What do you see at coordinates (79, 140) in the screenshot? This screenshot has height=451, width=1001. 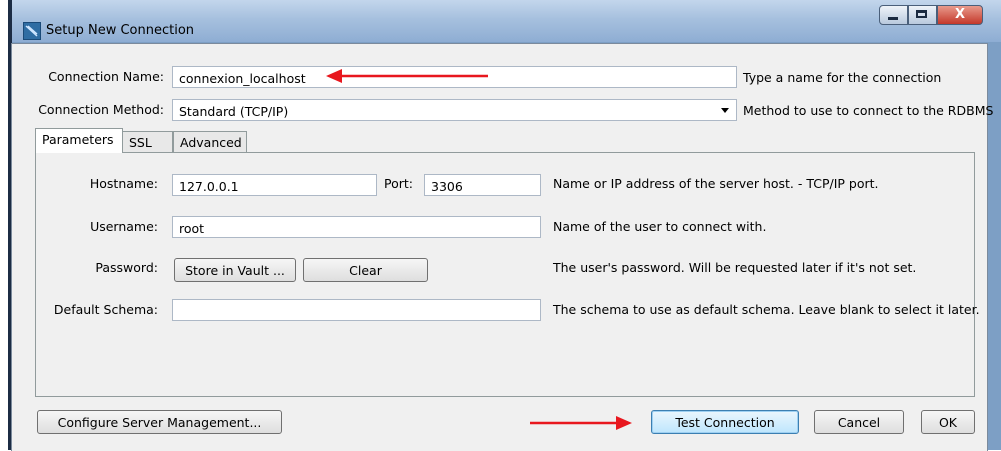 I see `tab-parameters: Parameters` at bounding box center [79, 140].